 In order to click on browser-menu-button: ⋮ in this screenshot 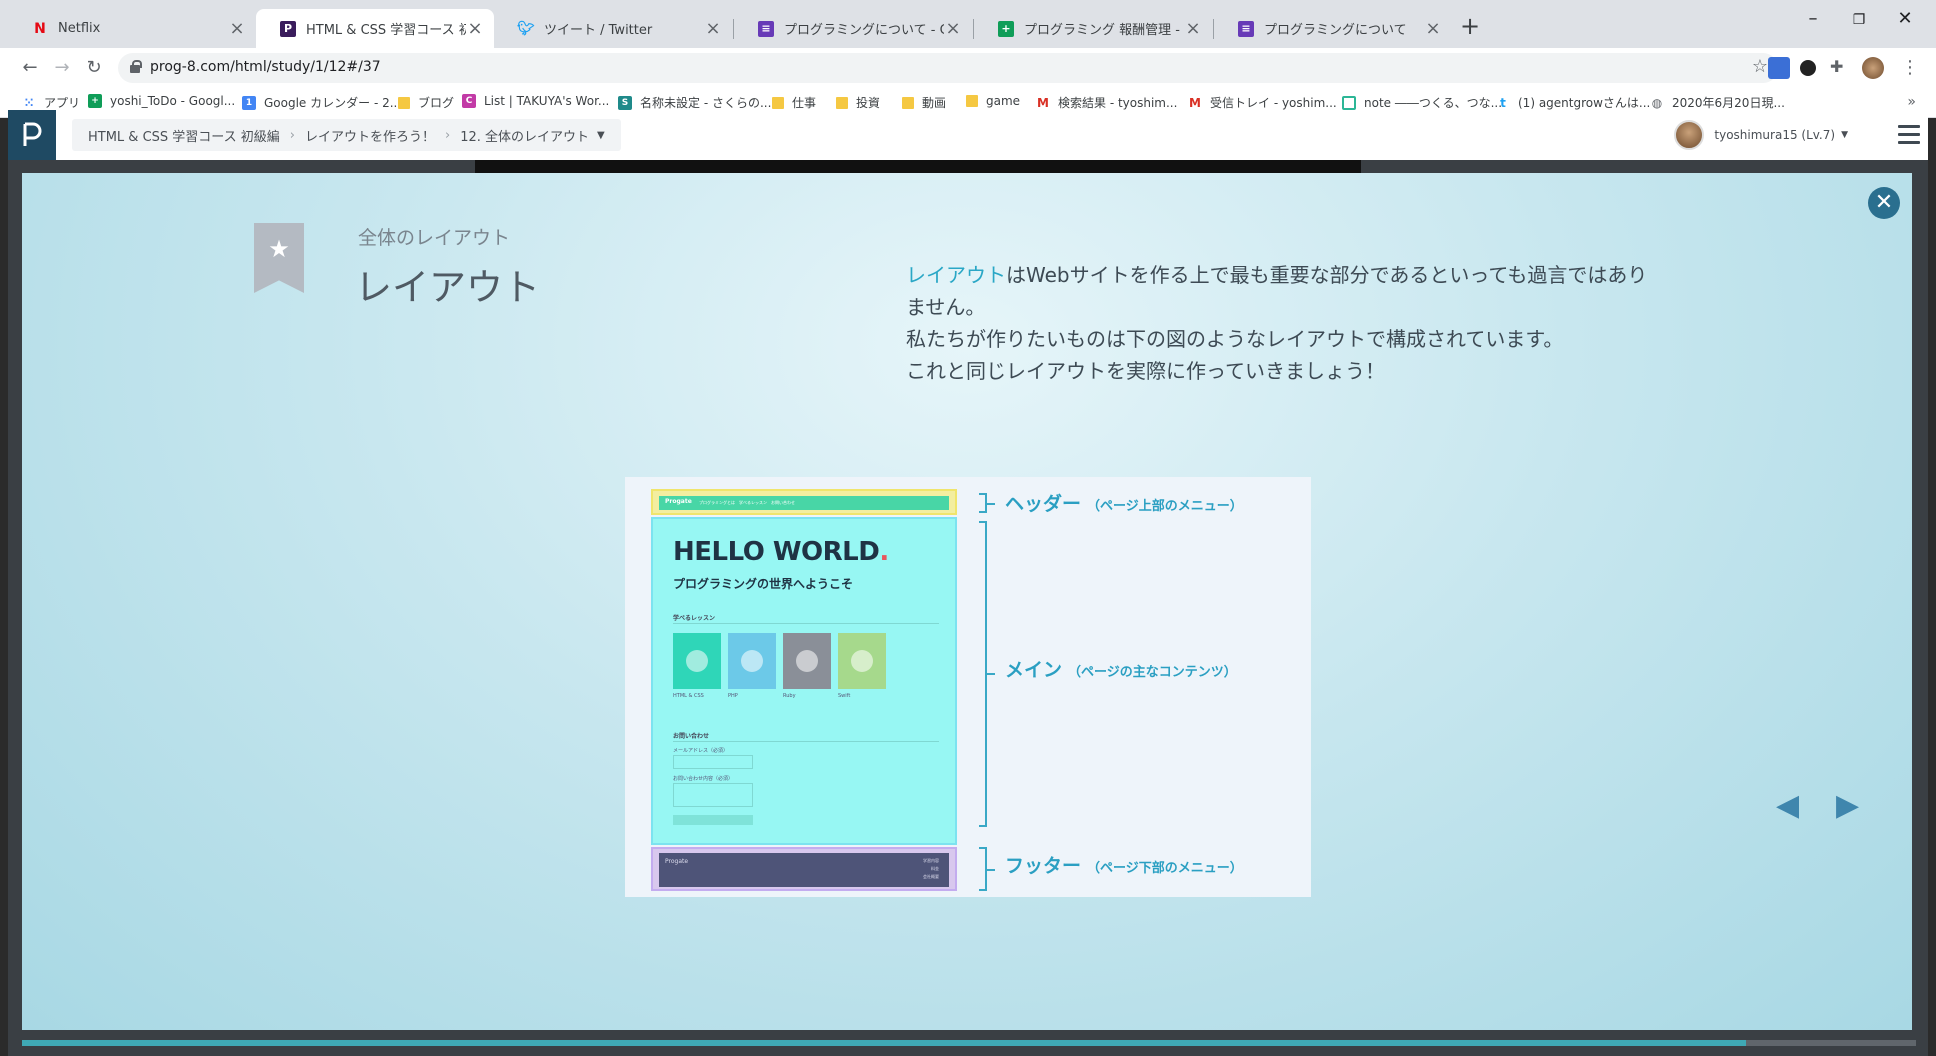, I will do `click(1910, 68)`.